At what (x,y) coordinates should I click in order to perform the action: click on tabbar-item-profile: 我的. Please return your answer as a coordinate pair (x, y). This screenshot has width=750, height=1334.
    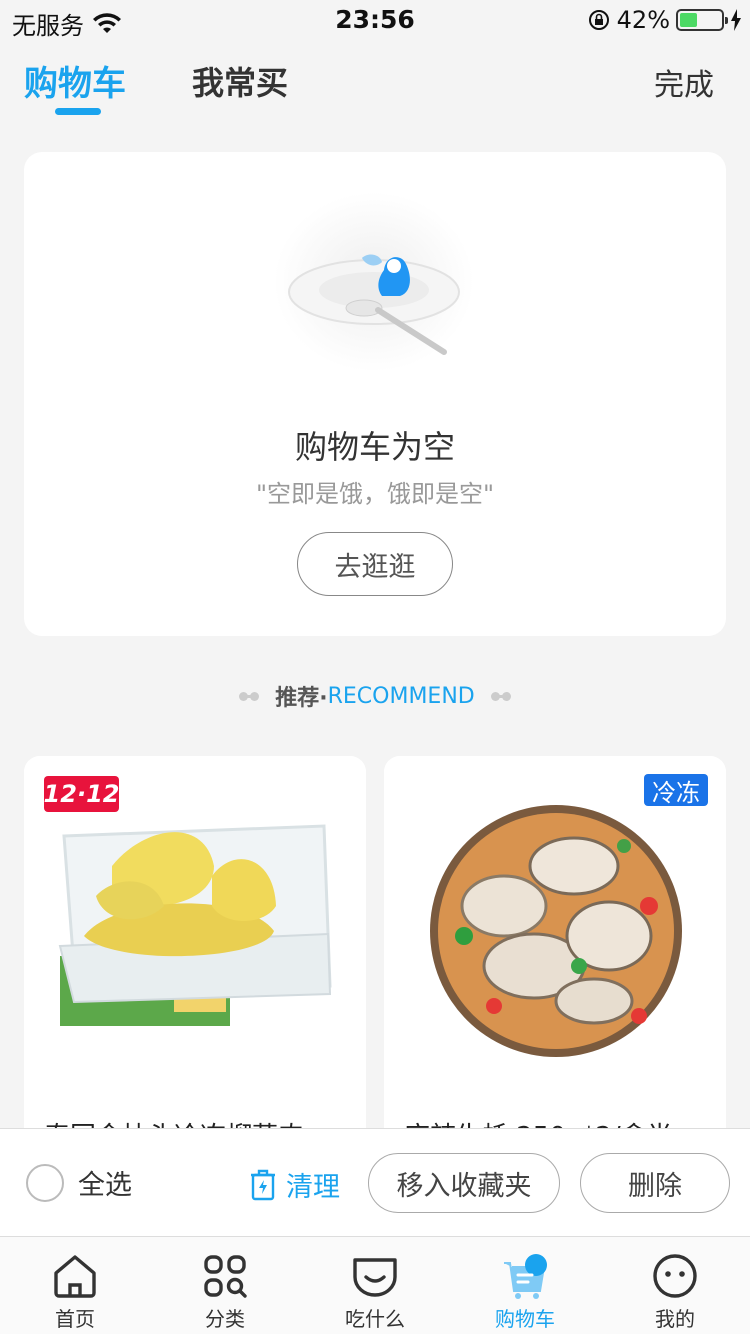
    Looking at the image, I should click on (675, 1285).